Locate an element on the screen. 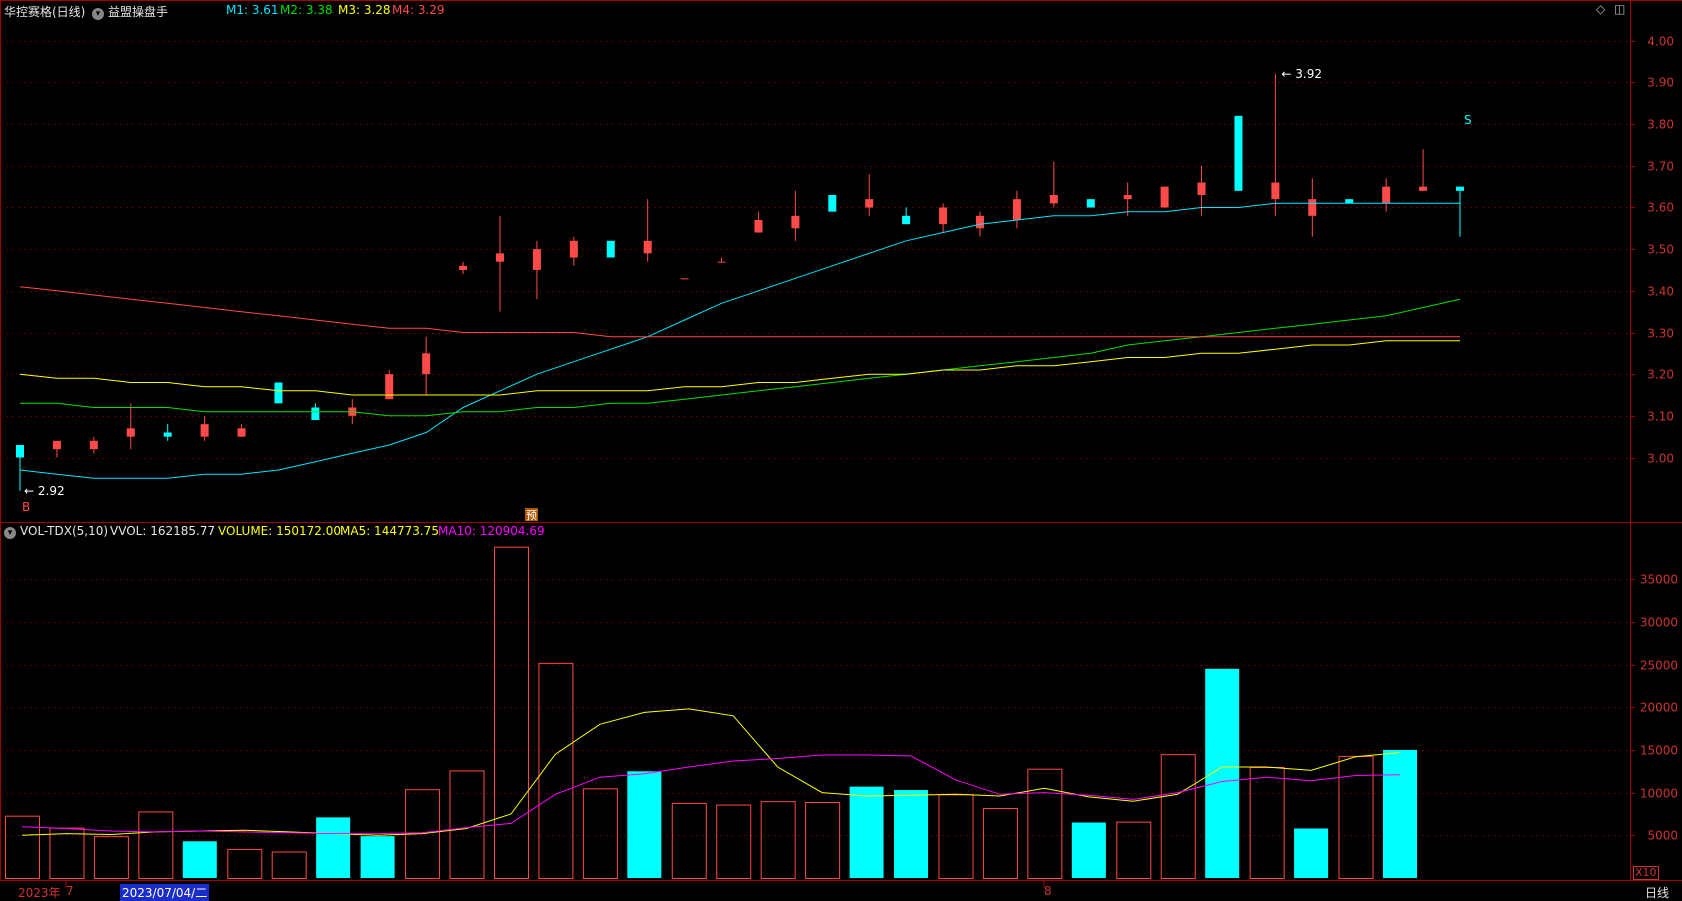 This screenshot has width=1682, height=901. month-start-label: 7 is located at coordinates (70, 891).